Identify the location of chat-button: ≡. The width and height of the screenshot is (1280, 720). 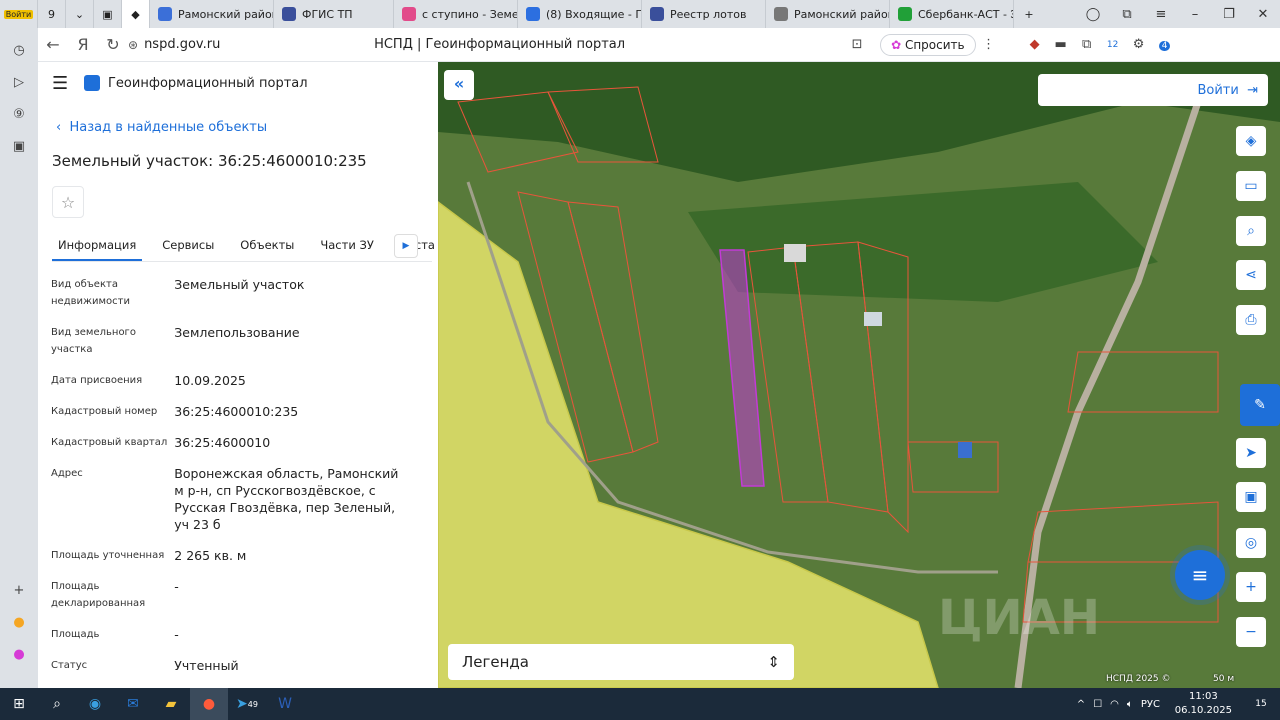
(1200, 575).